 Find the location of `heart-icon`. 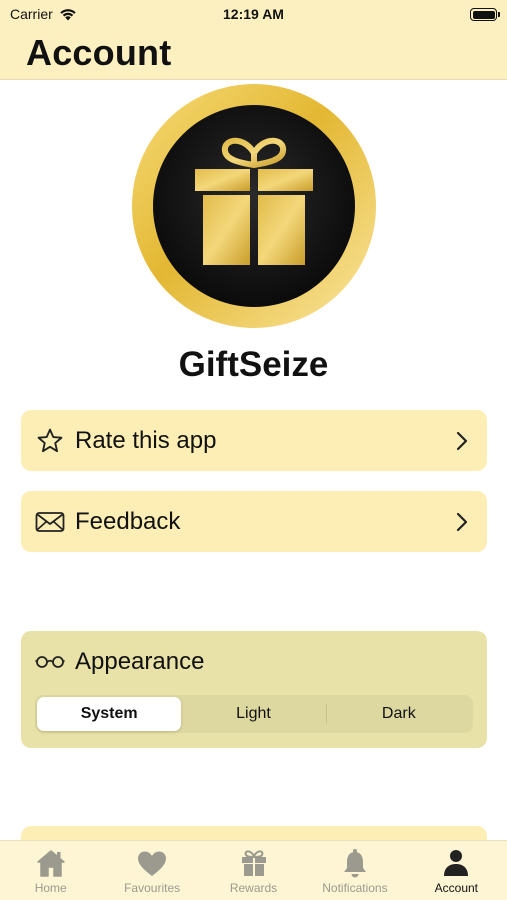

heart-icon is located at coordinates (152, 863).